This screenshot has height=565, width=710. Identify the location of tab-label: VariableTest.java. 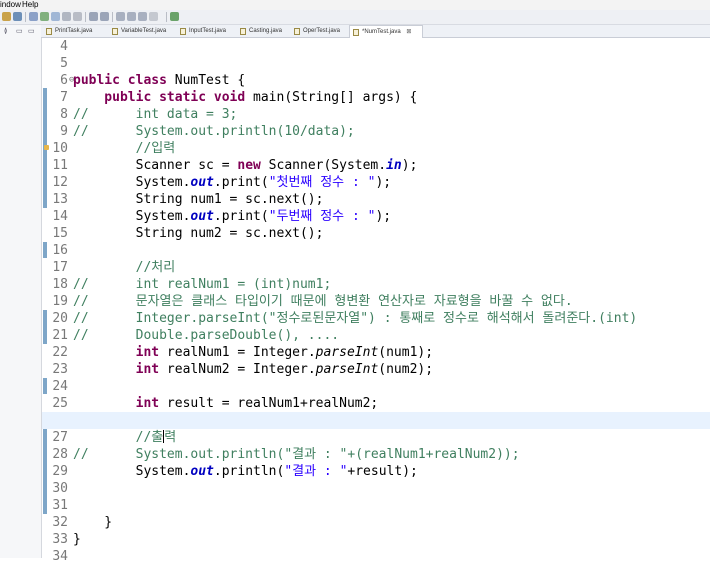
(144, 31).